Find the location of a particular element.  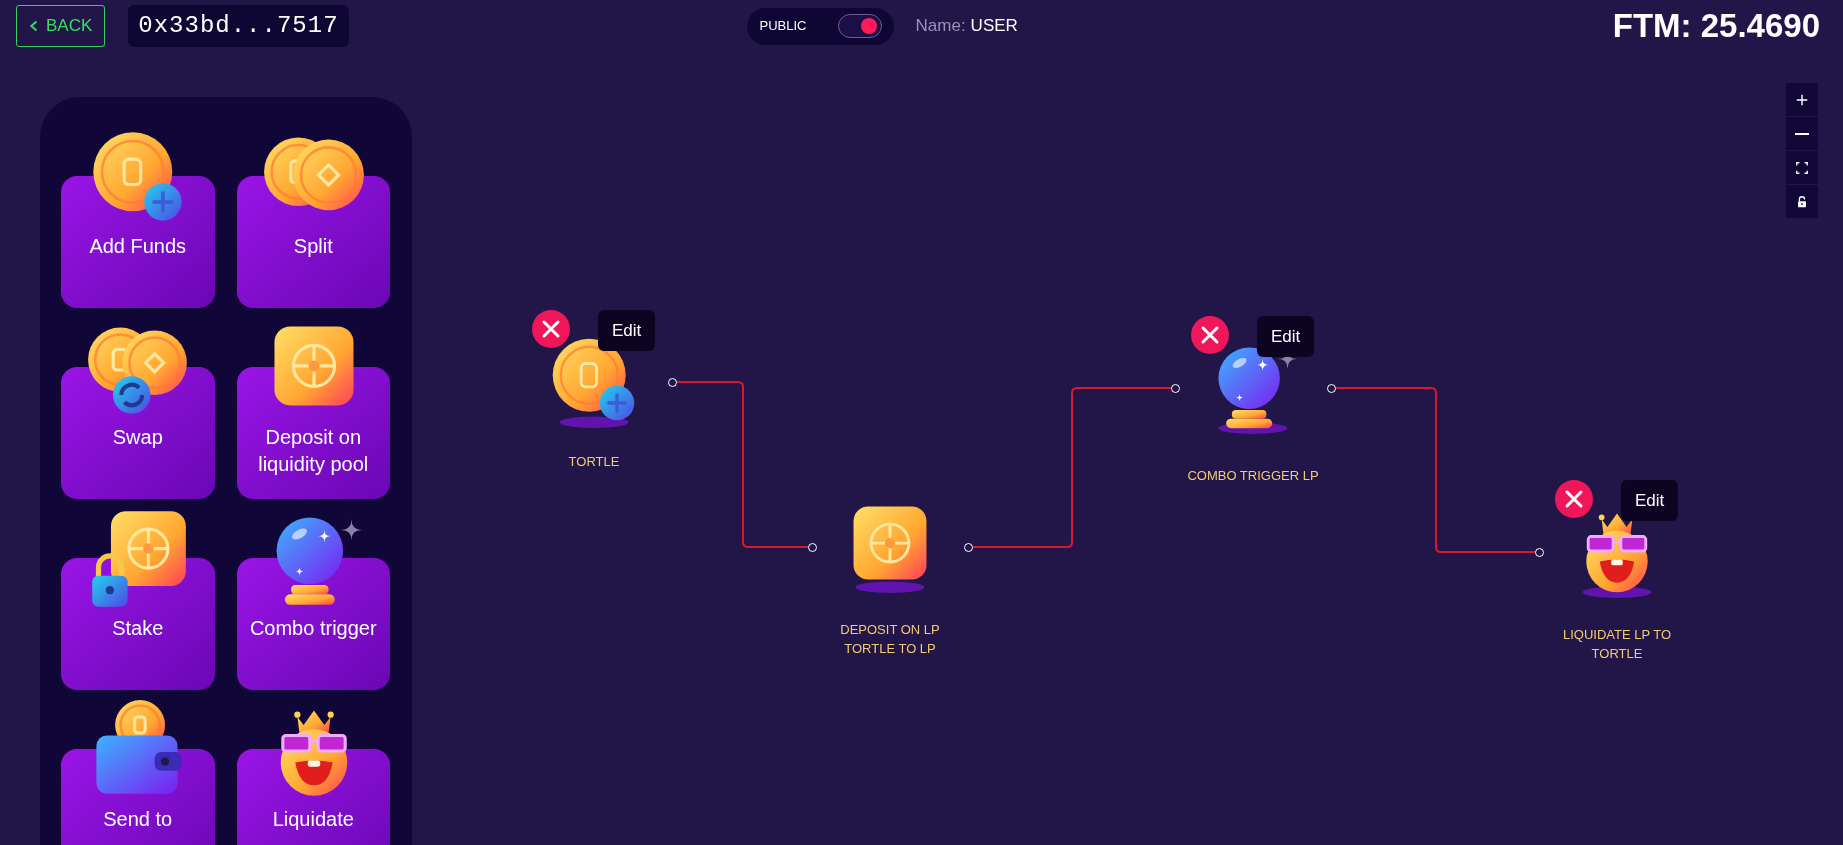

visibility-toggle is located at coordinates (859, 26).